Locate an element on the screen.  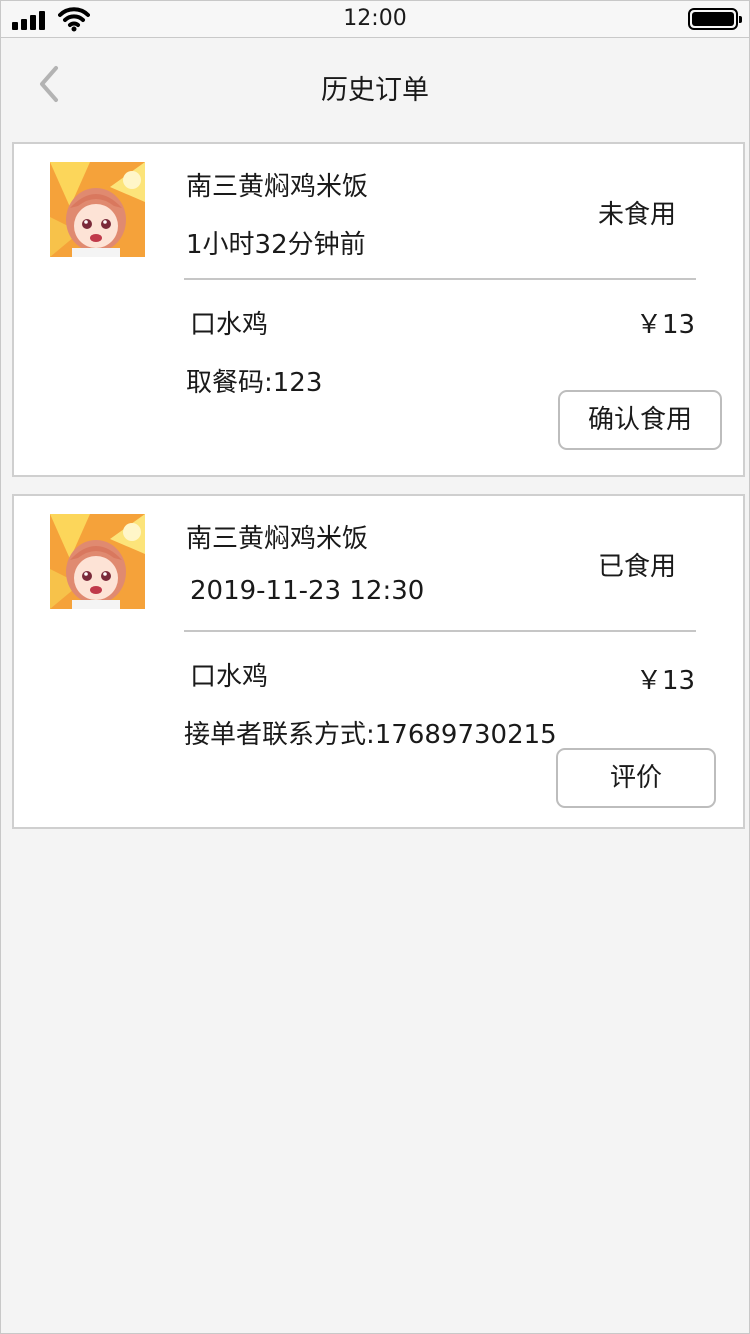
courier-contact: 接单者联系方式:17689730215 is located at coordinates (370, 735).